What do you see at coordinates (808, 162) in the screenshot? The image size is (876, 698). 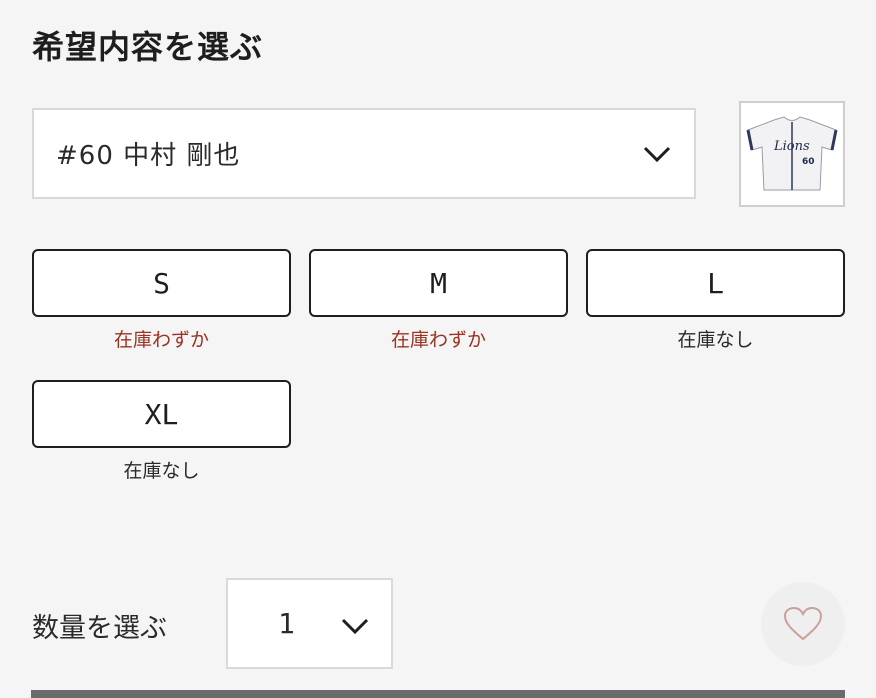 I see `svg-text: 60` at bounding box center [808, 162].